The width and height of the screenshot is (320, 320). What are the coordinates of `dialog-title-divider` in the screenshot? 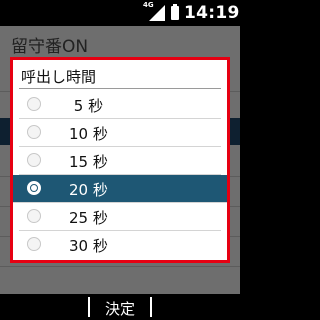 It's located at (120, 88).